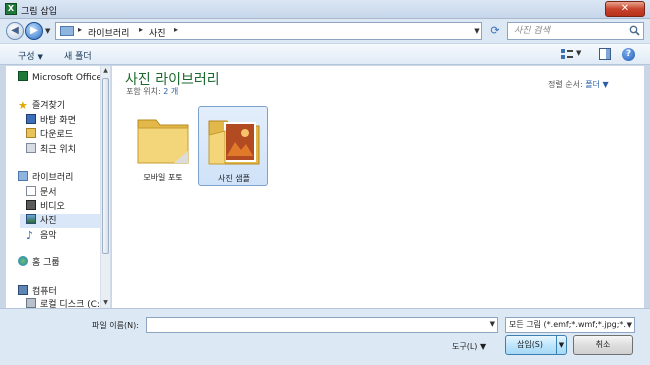 The width and height of the screenshot is (650, 365). What do you see at coordinates (634, 30) in the screenshot?
I see `search-icon` at bounding box center [634, 30].